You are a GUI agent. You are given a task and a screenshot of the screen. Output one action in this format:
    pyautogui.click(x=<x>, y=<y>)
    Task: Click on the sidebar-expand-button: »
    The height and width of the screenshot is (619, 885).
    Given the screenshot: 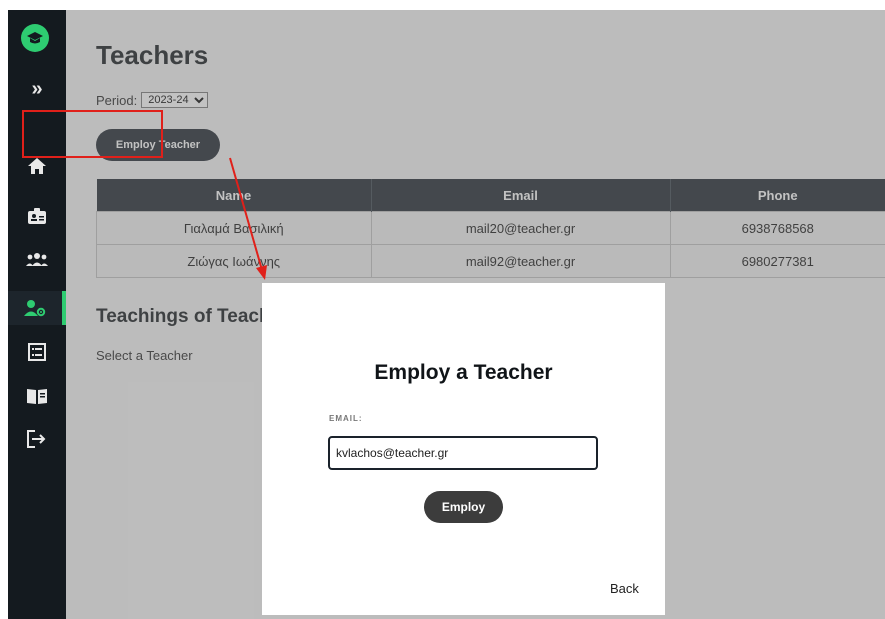 What is the action you would take?
    pyautogui.click(x=37, y=89)
    